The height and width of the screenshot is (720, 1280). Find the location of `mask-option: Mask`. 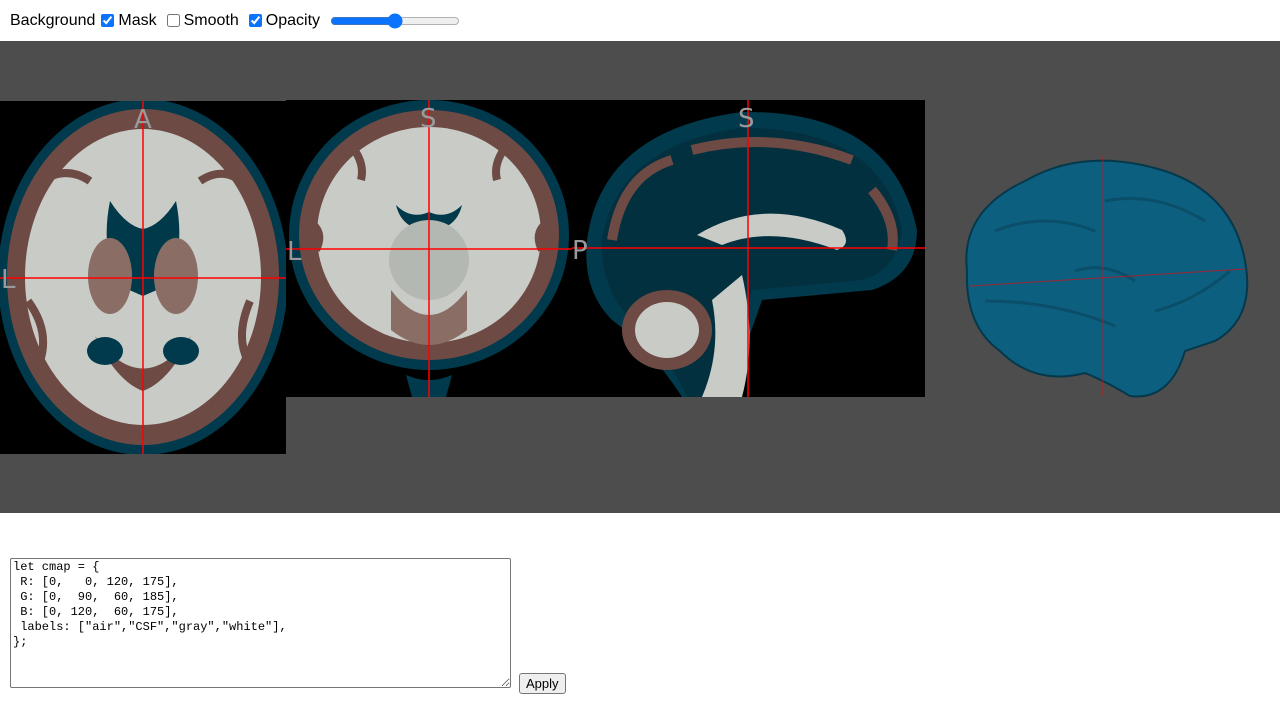

mask-option: Mask is located at coordinates (126, 20).